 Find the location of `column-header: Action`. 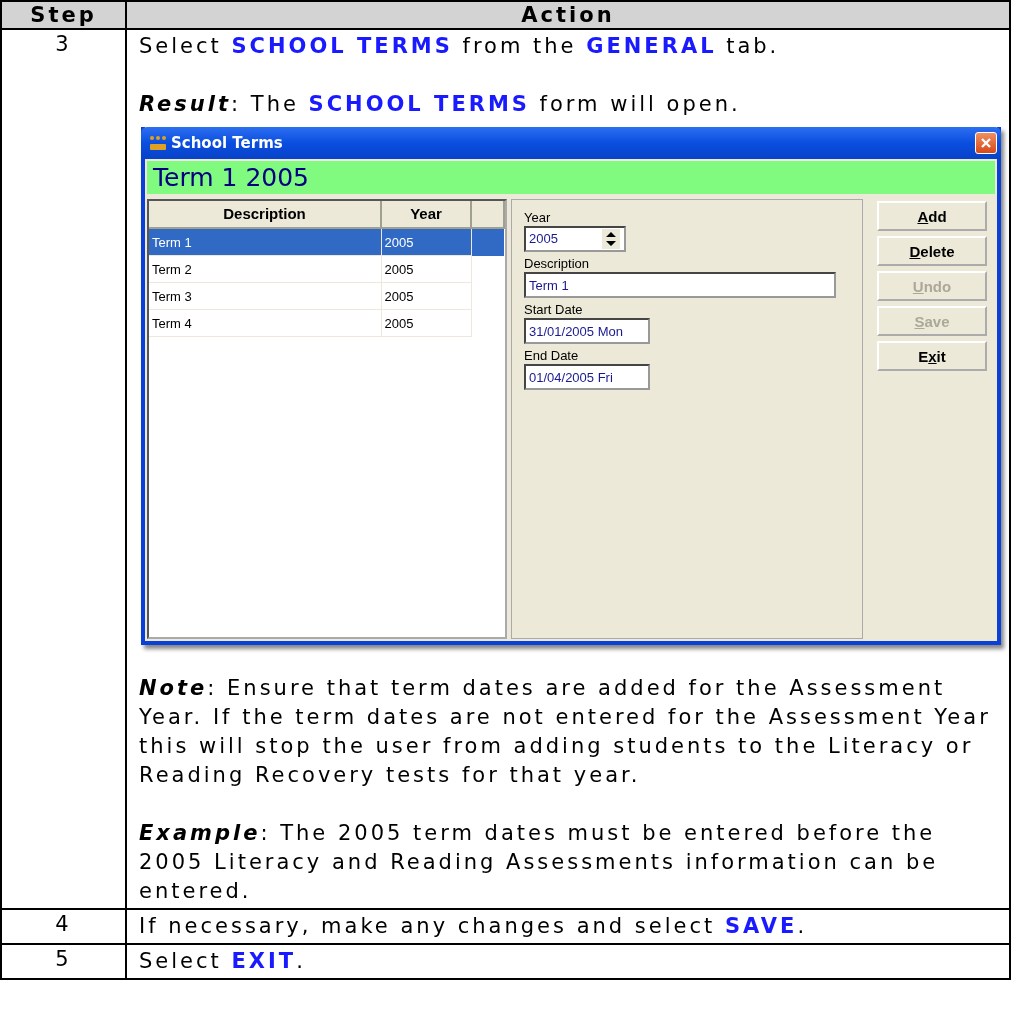

column-header: Action is located at coordinates (568, 15).